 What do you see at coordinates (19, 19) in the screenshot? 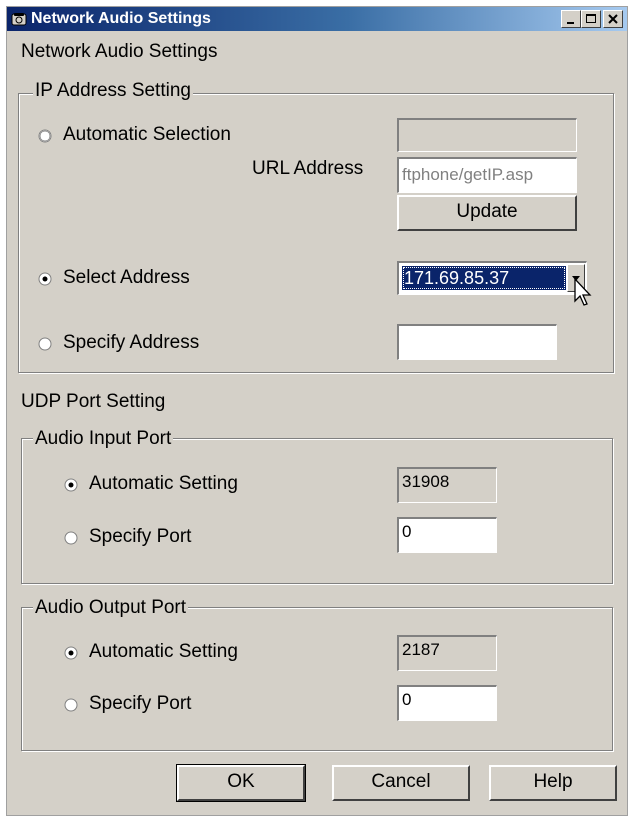
I see `phone-icon` at bounding box center [19, 19].